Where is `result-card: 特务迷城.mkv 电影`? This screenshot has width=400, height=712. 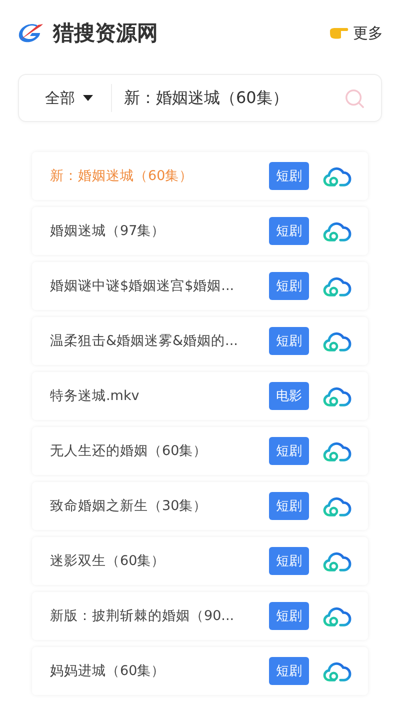
result-card: 特务迷城.mkv 电影 is located at coordinates (200, 396).